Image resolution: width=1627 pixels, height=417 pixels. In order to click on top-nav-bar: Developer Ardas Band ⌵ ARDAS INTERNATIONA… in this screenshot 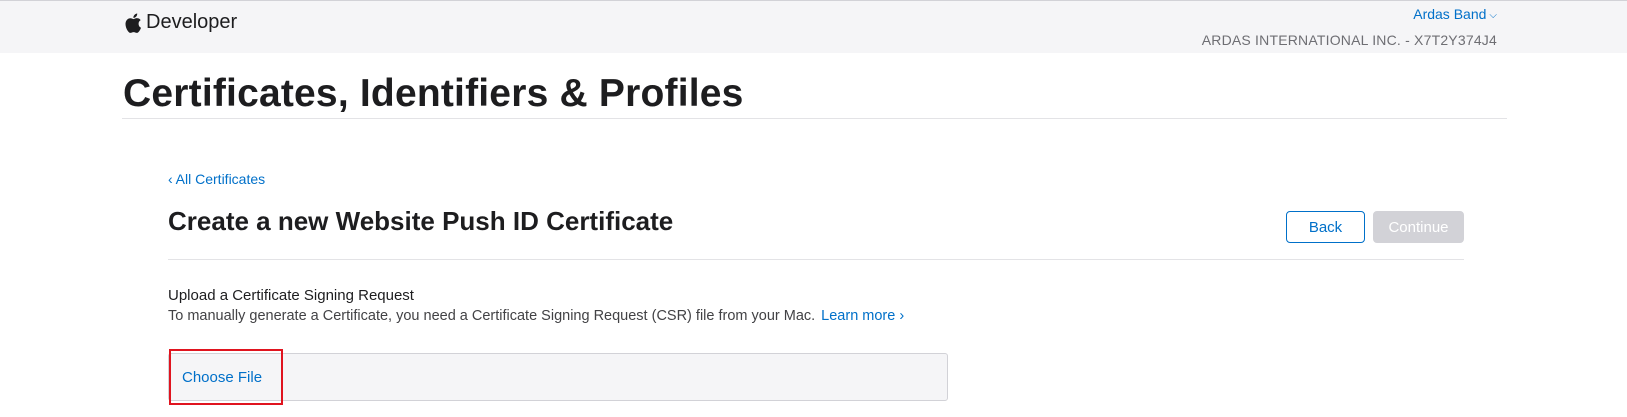, I will do `click(813, 26)`.